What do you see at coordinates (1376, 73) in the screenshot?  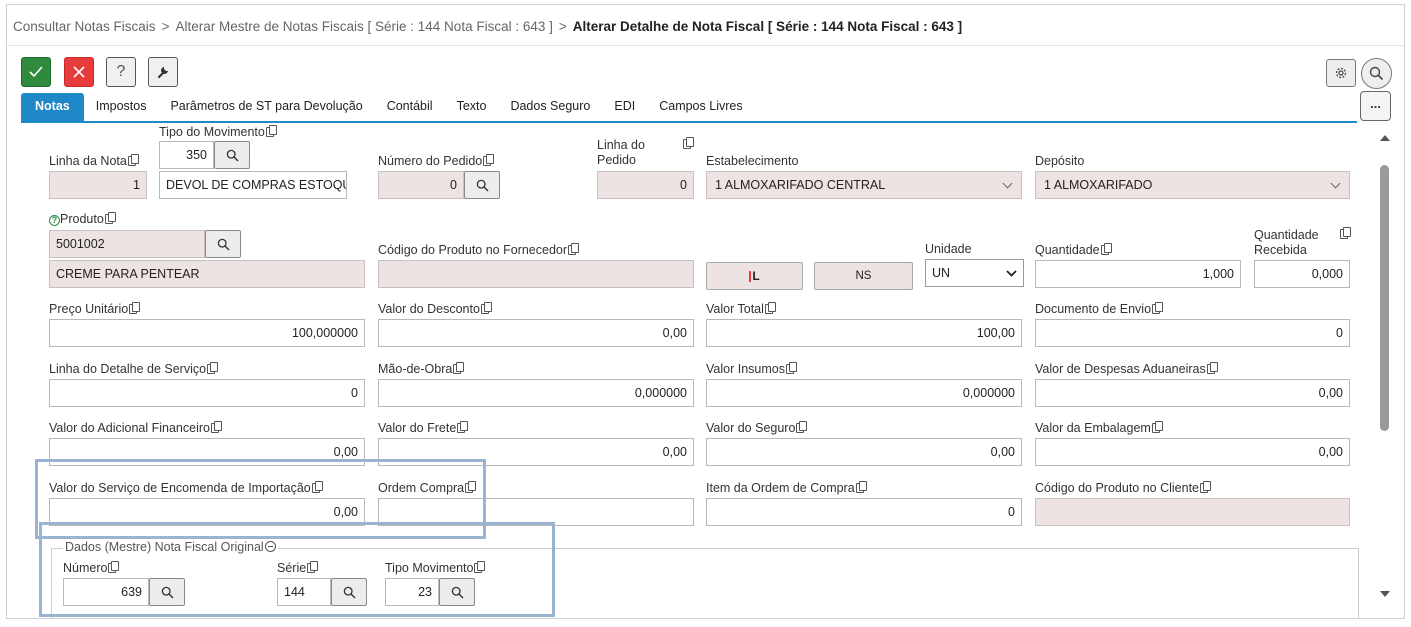 I see `search-button` at bounding box center [1376, 73].